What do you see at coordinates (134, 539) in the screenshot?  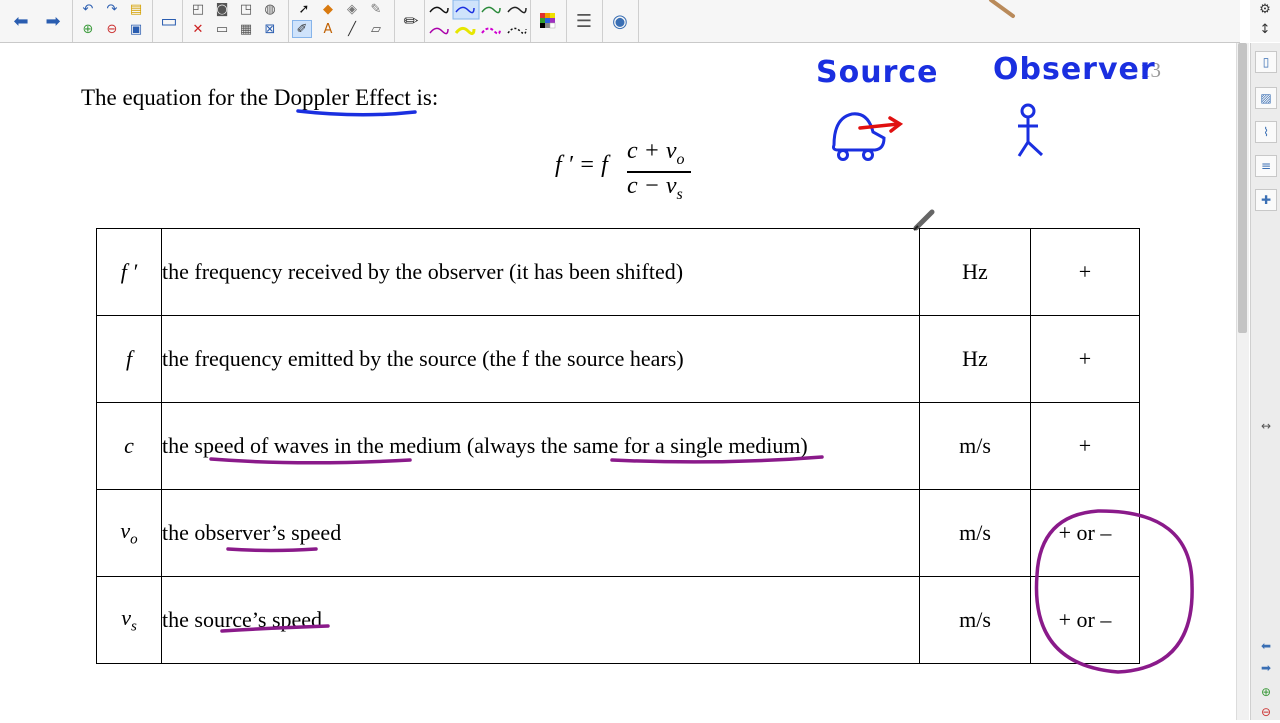 I see `symbol-subscript: o` at bounding box center [134, 539].